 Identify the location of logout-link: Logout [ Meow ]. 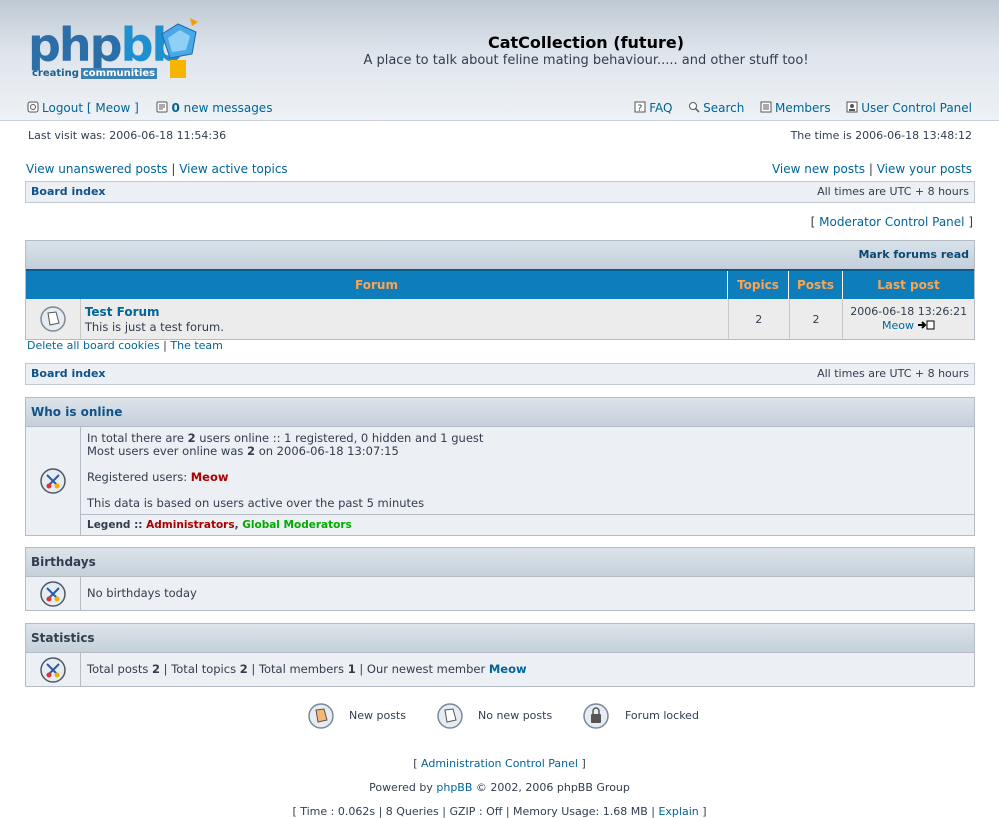
(90, 108).